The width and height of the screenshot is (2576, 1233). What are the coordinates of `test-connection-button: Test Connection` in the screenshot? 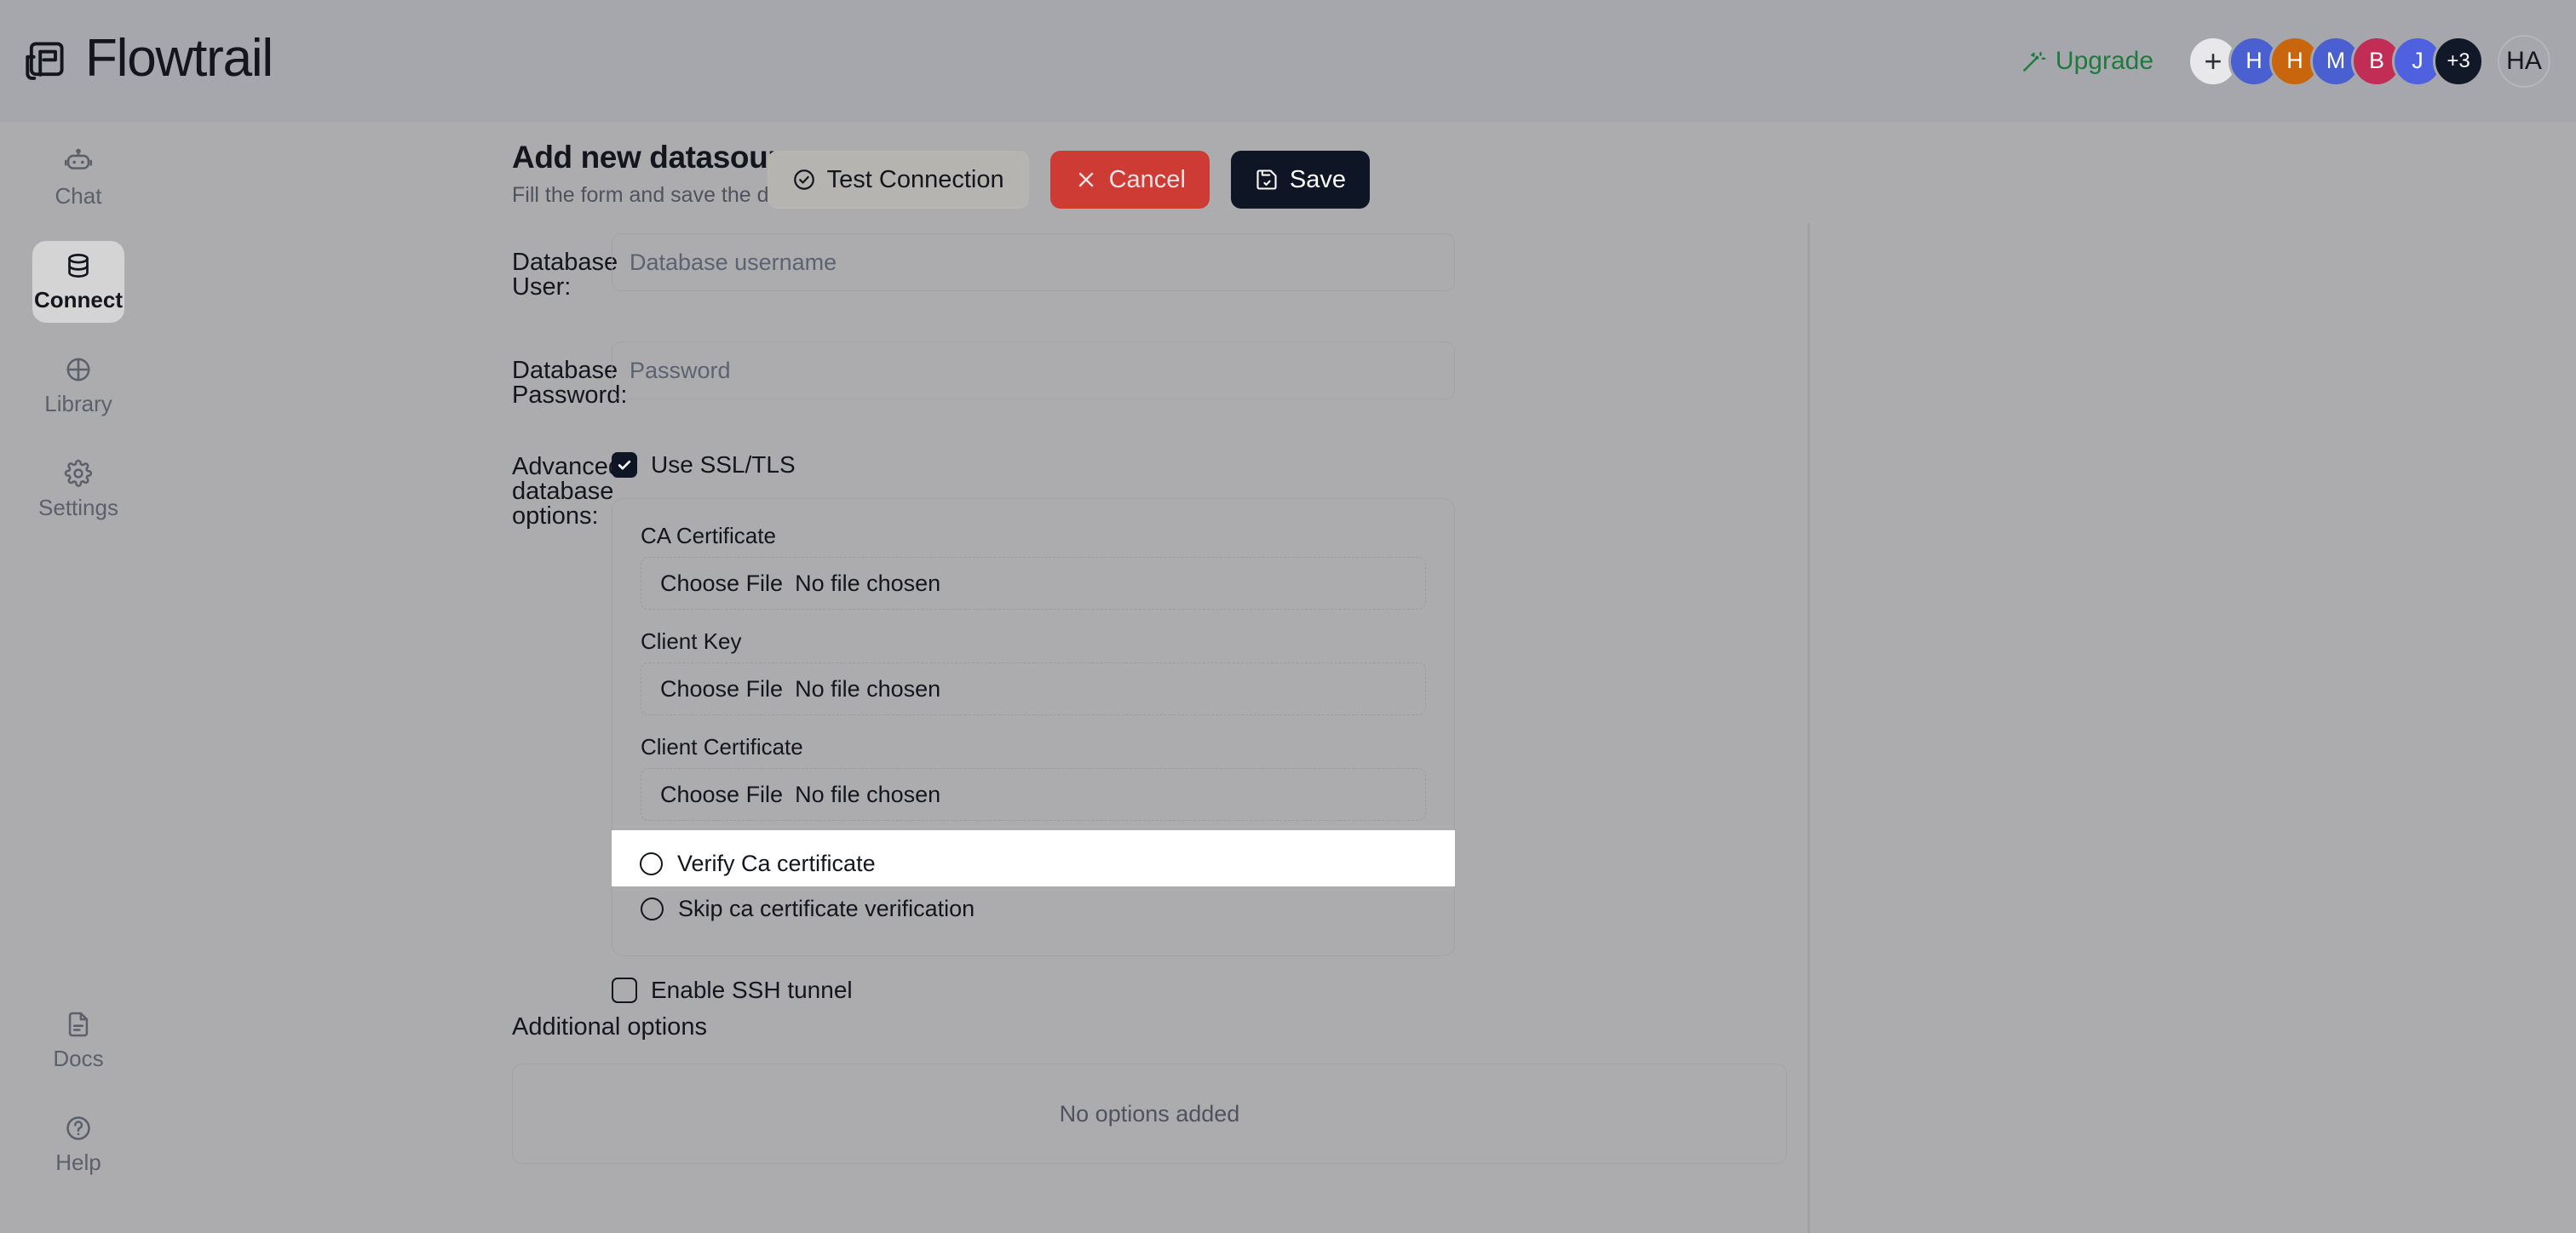 It's located at (898, 180).